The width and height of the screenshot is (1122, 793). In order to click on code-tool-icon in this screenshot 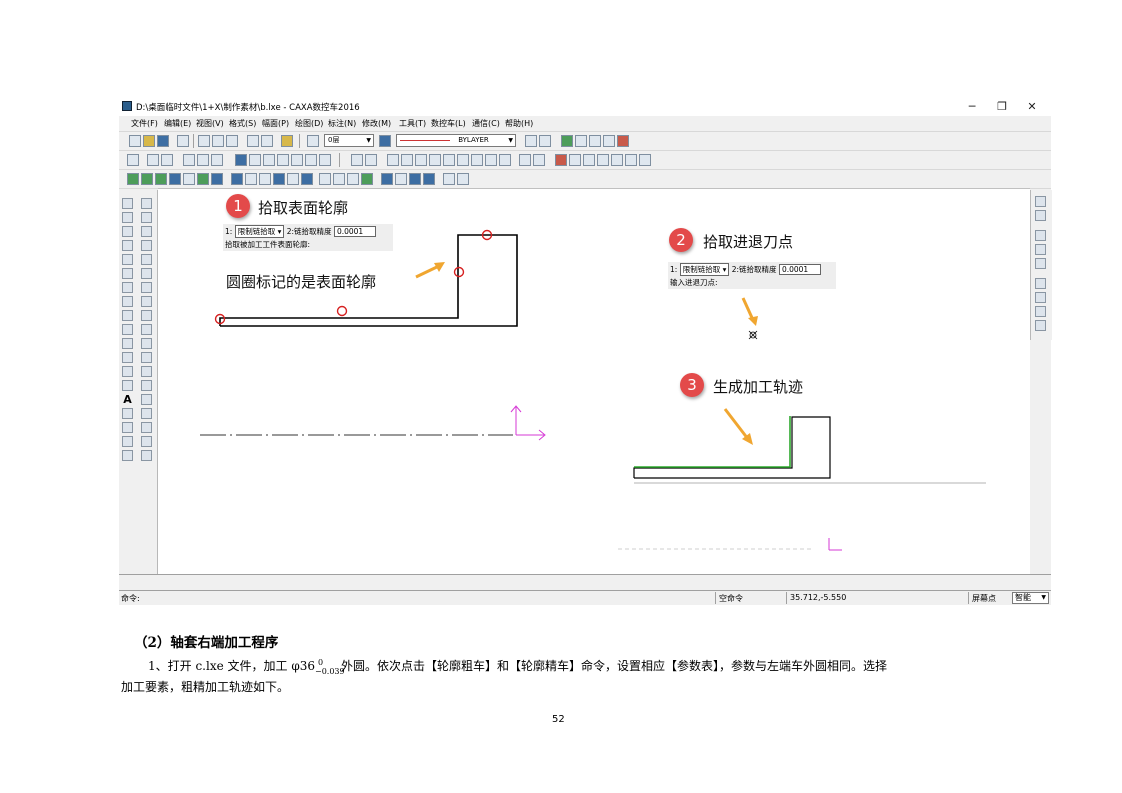, I will do `click(127, 455)`.